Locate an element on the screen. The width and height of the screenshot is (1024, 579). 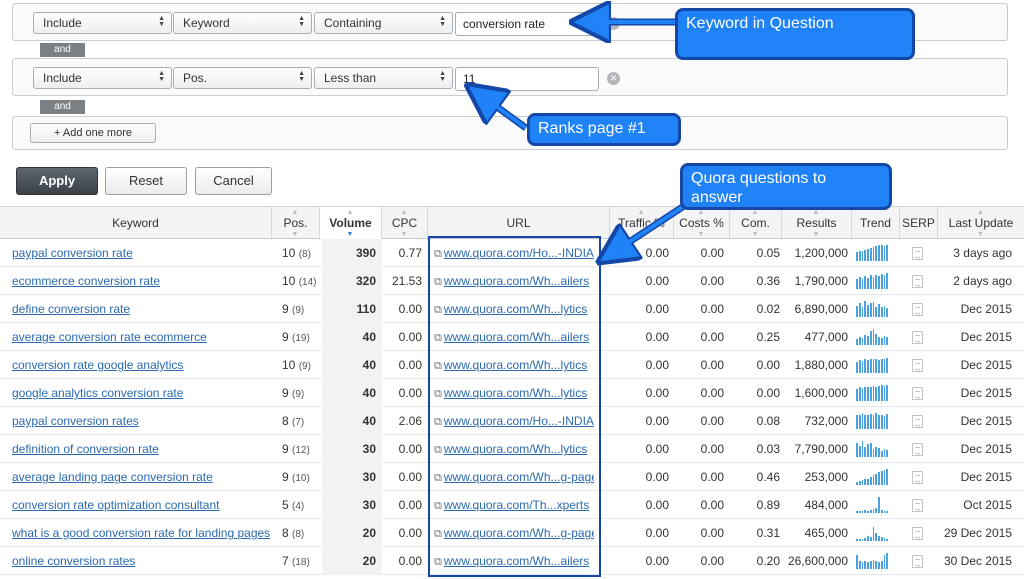
col-pos: ▲ Pos. ▼ is located at coordinates (296, 223).